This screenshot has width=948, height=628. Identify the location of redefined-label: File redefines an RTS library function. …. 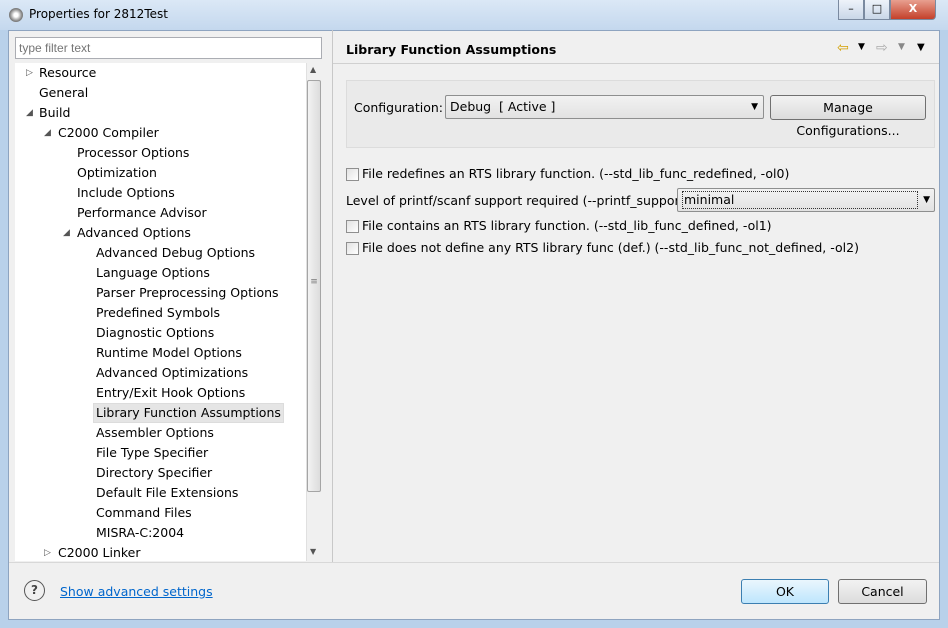
(576, 173).